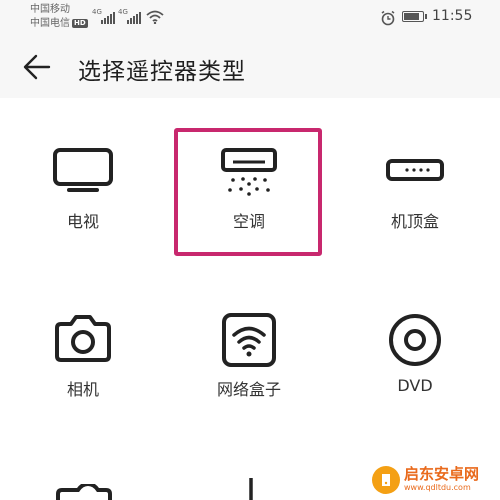 The height and width of the screenshot is (500, 500). What do you see at coordinates (83, 338) in the screenshot?
I see `camera-icon` at bounding box center [83, 338].